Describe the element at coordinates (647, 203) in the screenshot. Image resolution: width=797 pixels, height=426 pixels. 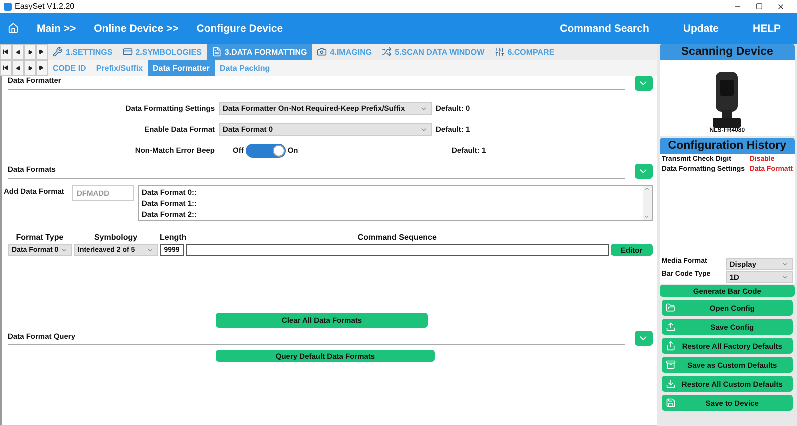
I see `scrollbar` at that location.